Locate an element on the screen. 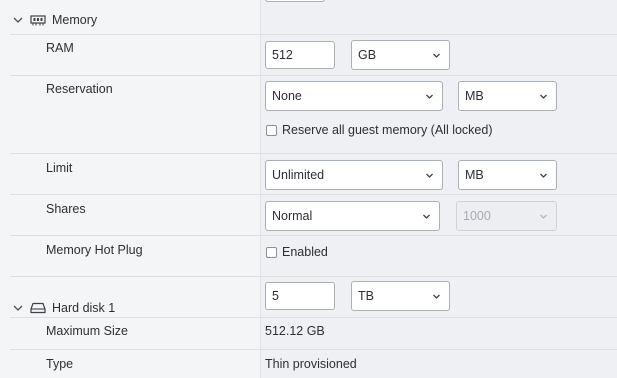 Image resolution: width=617 pixels, height=378 pixels. hard-disk-unit-value: TB is located at coordinates (366, 296).